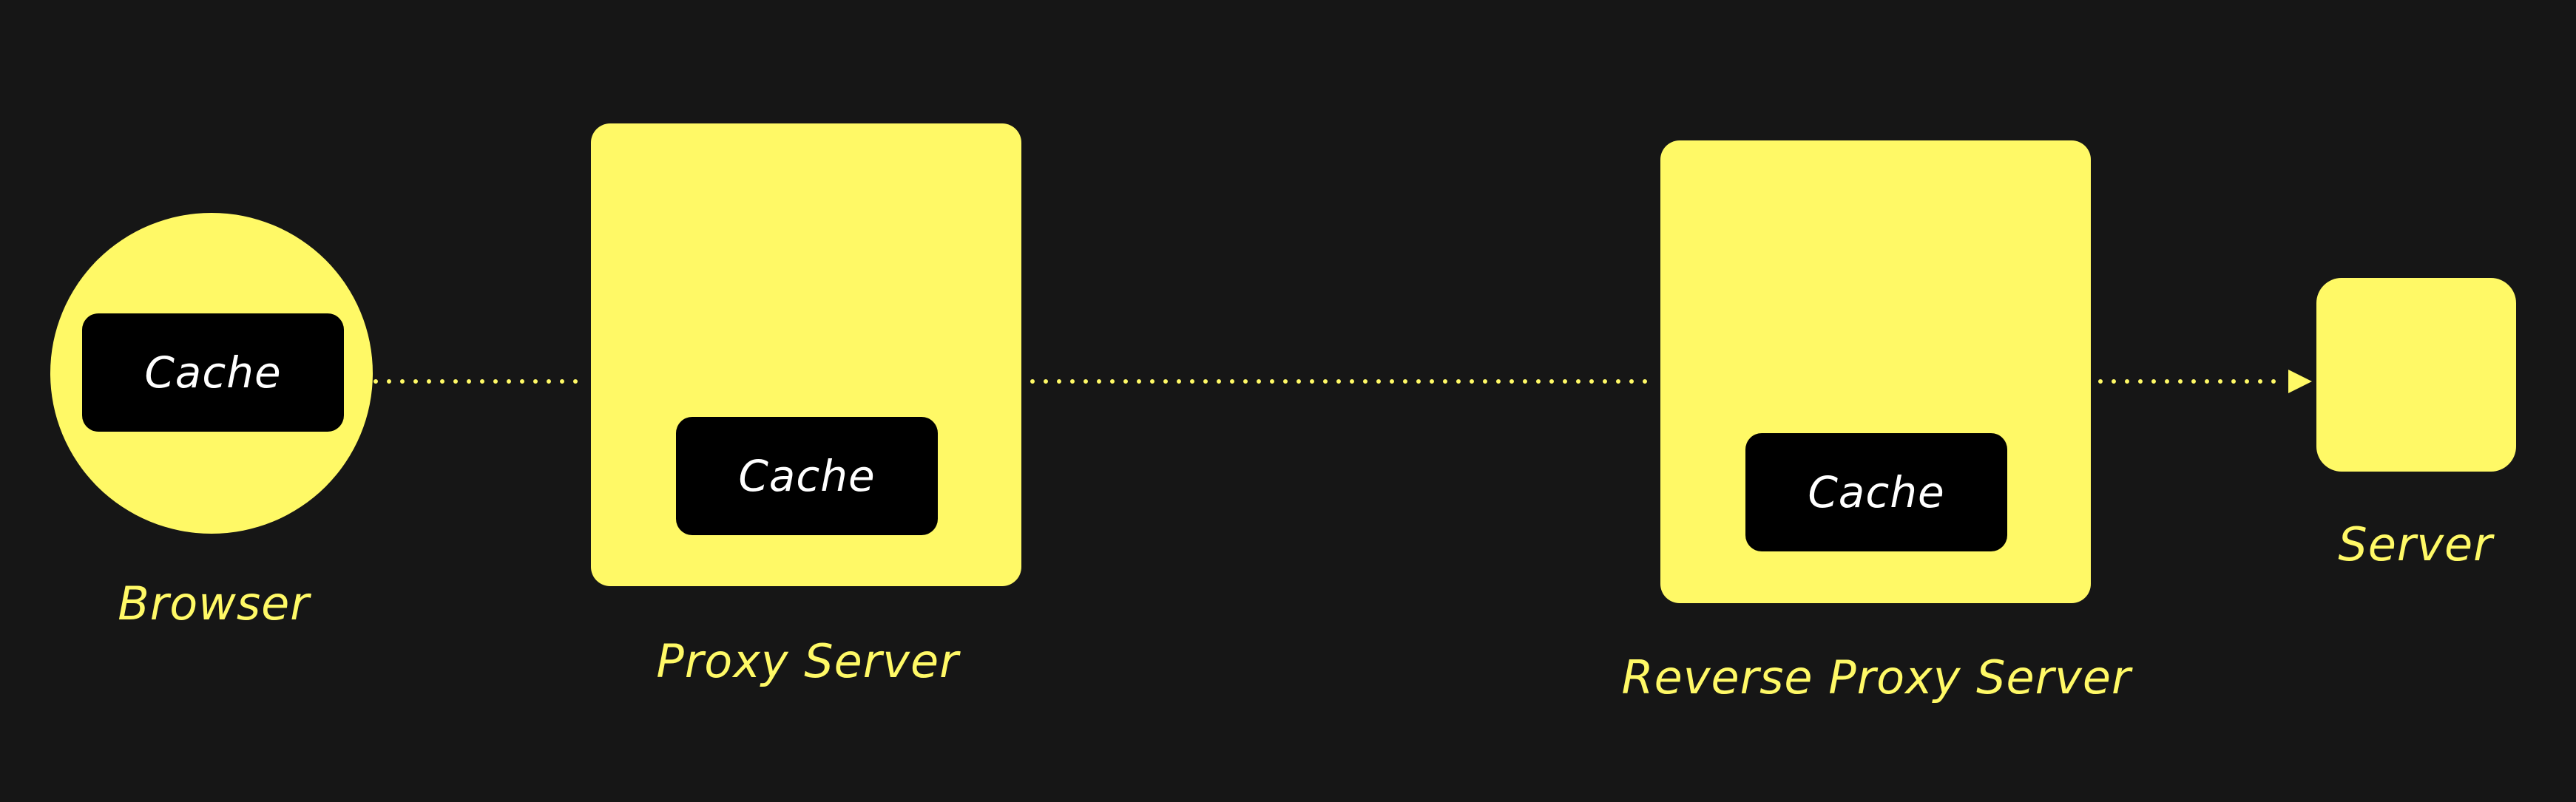 This screenshot has height=802, width=2576. I want to click on reverse-proxy-server-cache-box: Cache, so click(1876, 492).